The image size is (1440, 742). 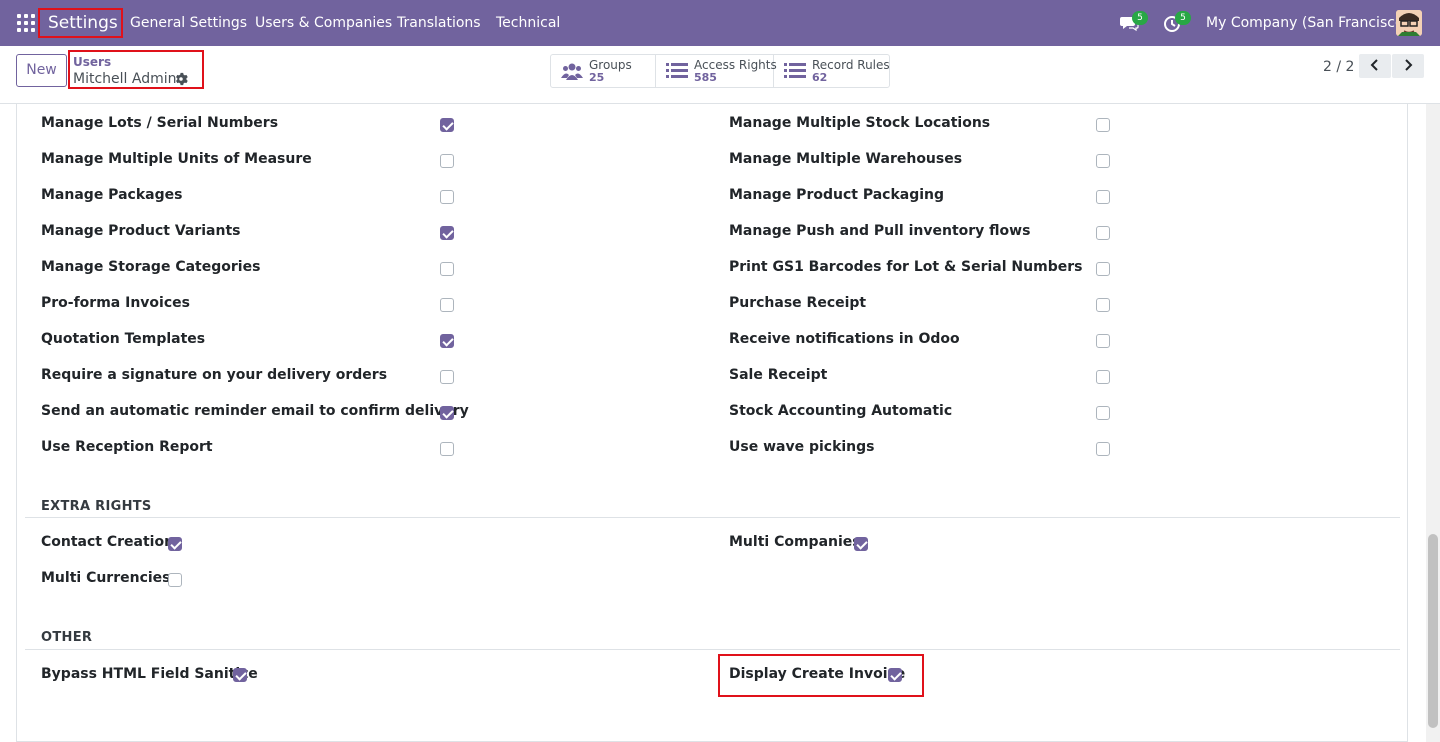 What do you see at coordinates (1433, 423) in the screenshot?
I see `vertical-scrollbar` at bounding box center [1433, 423].